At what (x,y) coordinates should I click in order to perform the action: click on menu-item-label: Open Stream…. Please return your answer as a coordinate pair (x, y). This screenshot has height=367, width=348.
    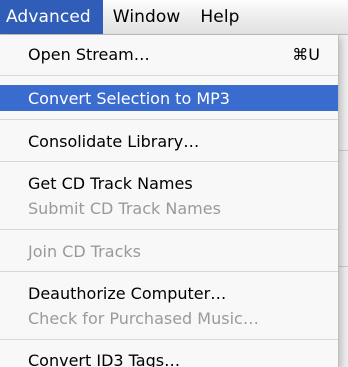
    Looking at the image, I should click on (89, 54).